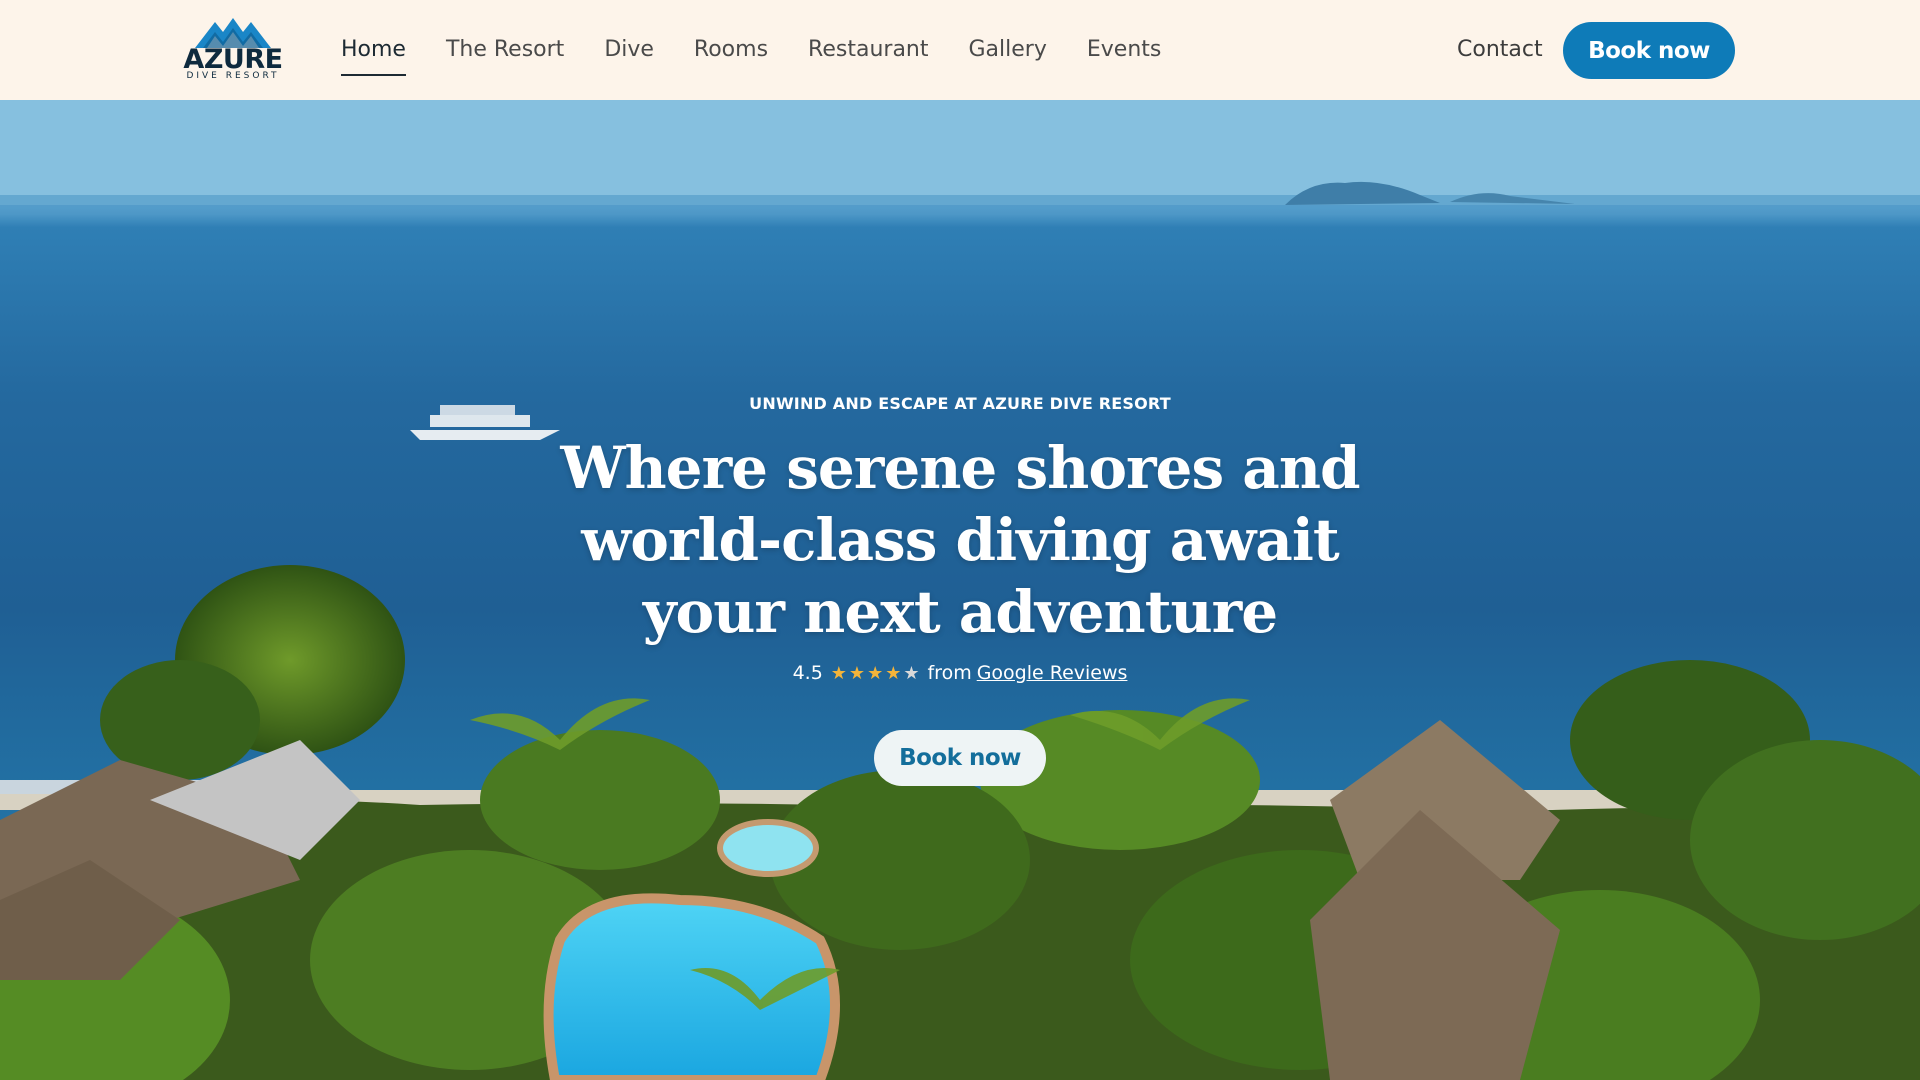 This screenshot has width=1920, height=1080. Describe the element at coordinates (1500, 50) in the screenshot. I see `contact-link: Contact` at that location.